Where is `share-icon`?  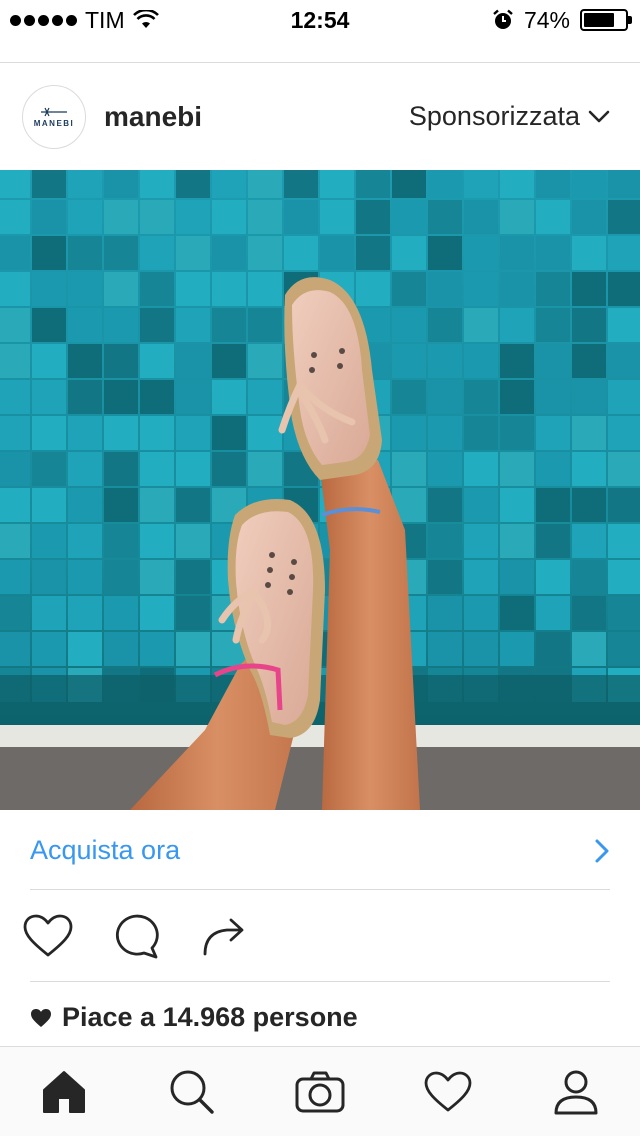 share-icon is located at coordinates (223, 937).